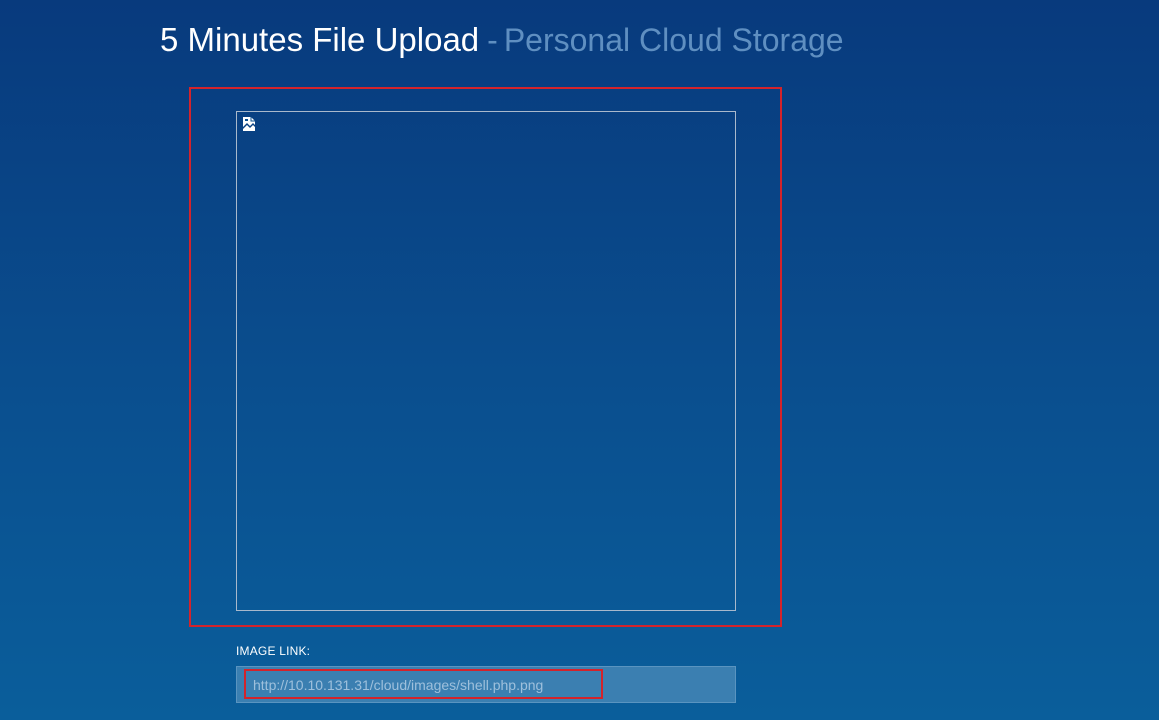  What do you see at coordinates (249, 124) in the screenshot?
I see `broken-image-icon` at bounding box center [249, 124].